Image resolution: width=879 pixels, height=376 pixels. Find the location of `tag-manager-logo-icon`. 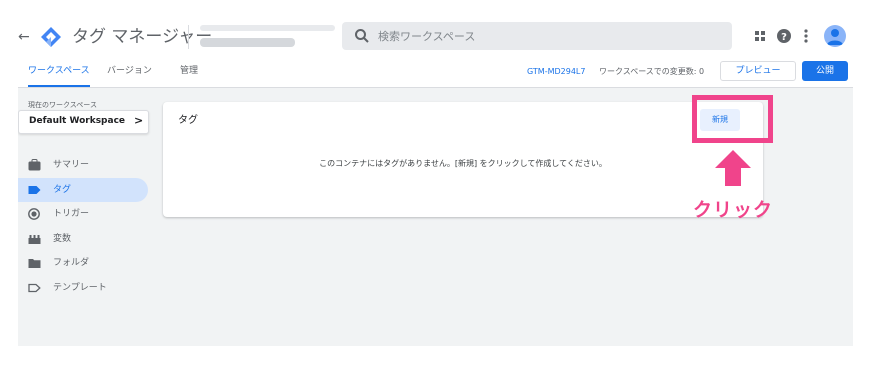

tag-manager-logo-icon is located at coordinates (51, 37).